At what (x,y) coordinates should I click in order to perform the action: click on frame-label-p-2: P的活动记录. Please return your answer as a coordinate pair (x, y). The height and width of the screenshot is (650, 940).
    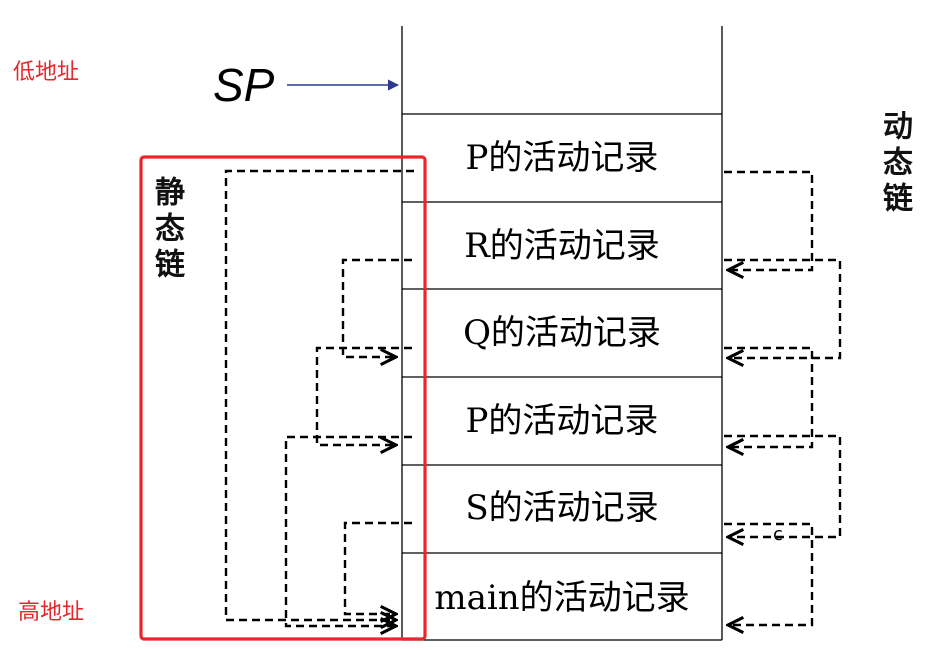
    Looking at the image, I should click on (562, 421).